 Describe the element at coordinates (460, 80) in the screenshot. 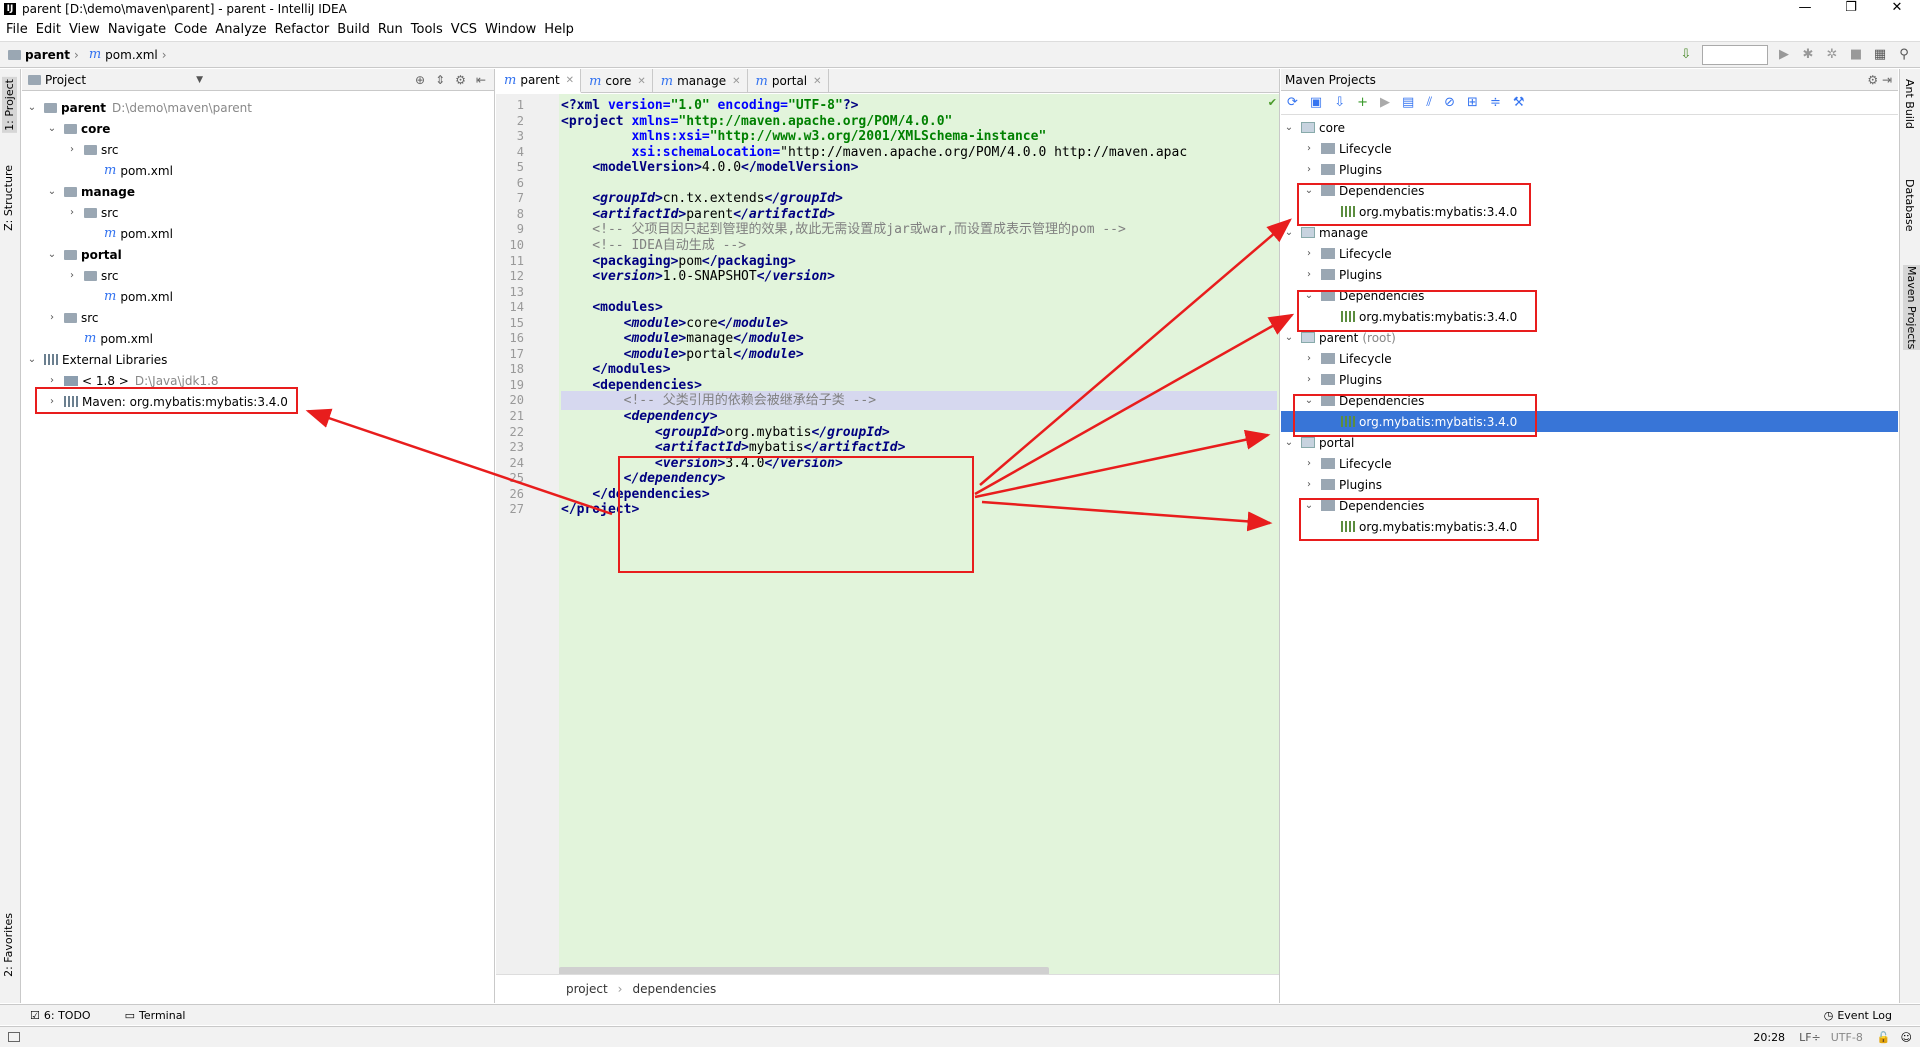

I see `gear-icon: ⚙` at that location.